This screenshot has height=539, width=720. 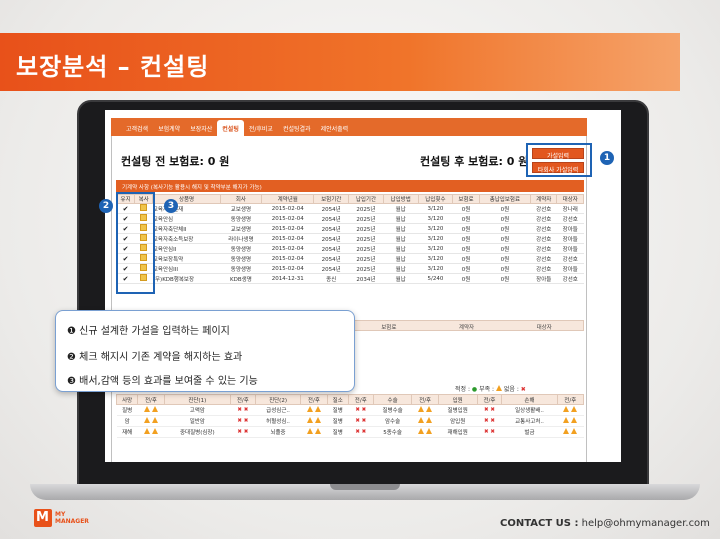 What do you see at coordinates (335, 127) in the screenshot?
I see `tab-6: 제안서출력` at bounding box center [335, 127].